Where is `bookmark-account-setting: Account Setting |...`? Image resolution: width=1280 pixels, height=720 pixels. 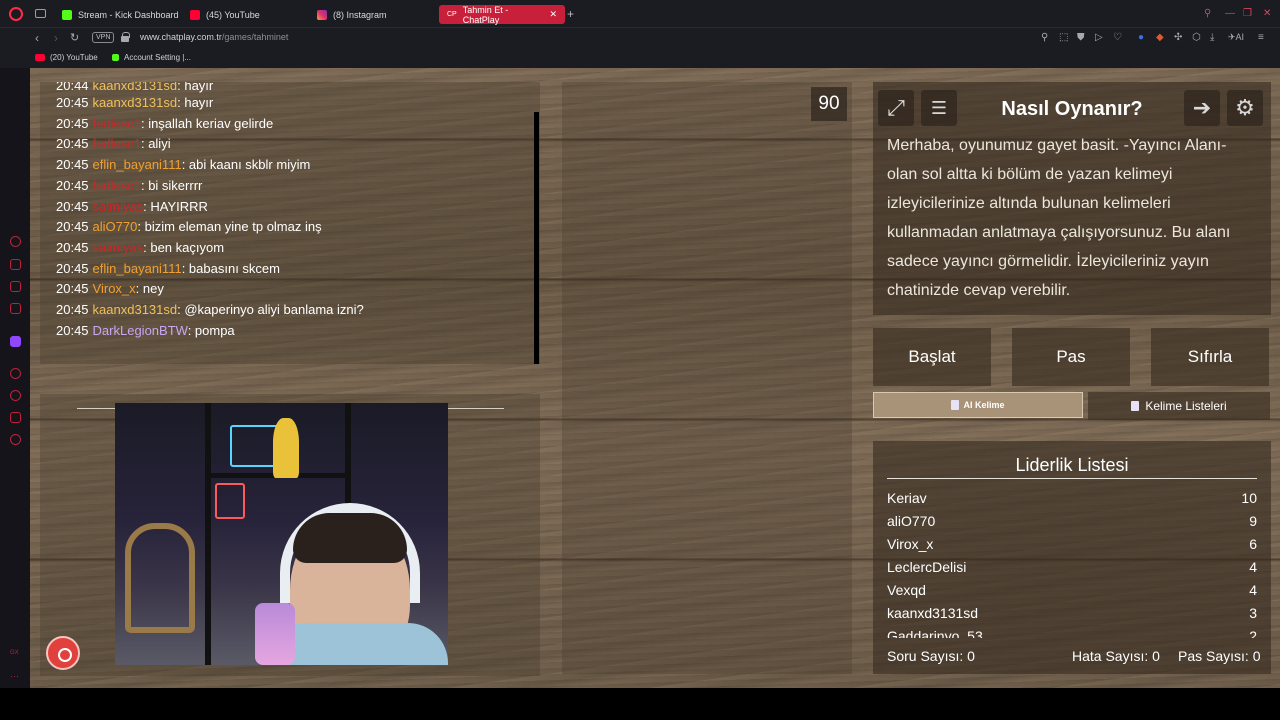 bookmark-account-setting: Account Setting |... is located at coordinates (151, 57).